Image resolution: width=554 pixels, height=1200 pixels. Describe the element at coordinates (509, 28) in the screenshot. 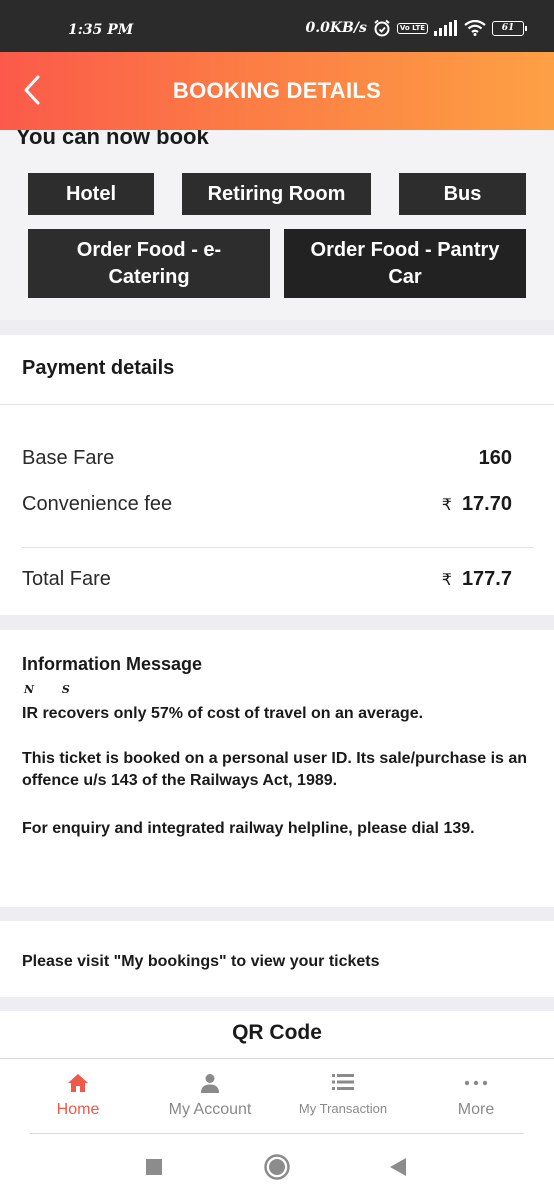

I see `battery-icon: 61` at that location.